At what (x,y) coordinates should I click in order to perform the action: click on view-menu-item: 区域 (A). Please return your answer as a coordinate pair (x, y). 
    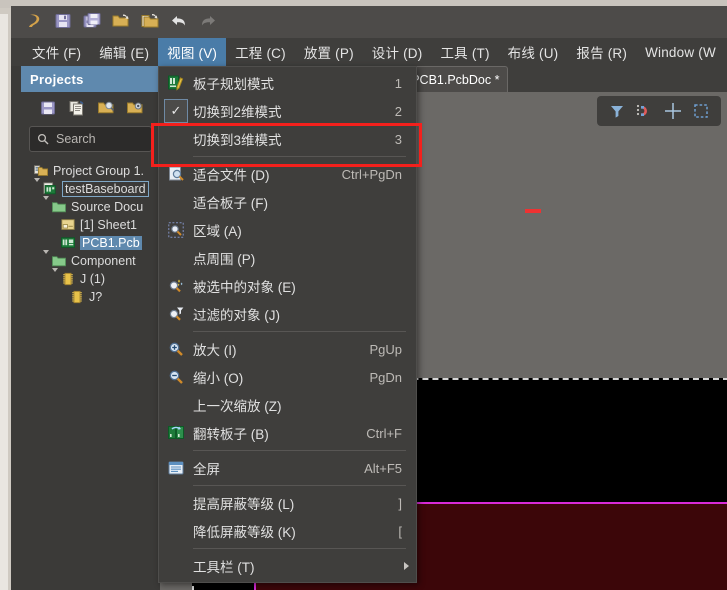
    Looking at the image, I should click on (287, 230).